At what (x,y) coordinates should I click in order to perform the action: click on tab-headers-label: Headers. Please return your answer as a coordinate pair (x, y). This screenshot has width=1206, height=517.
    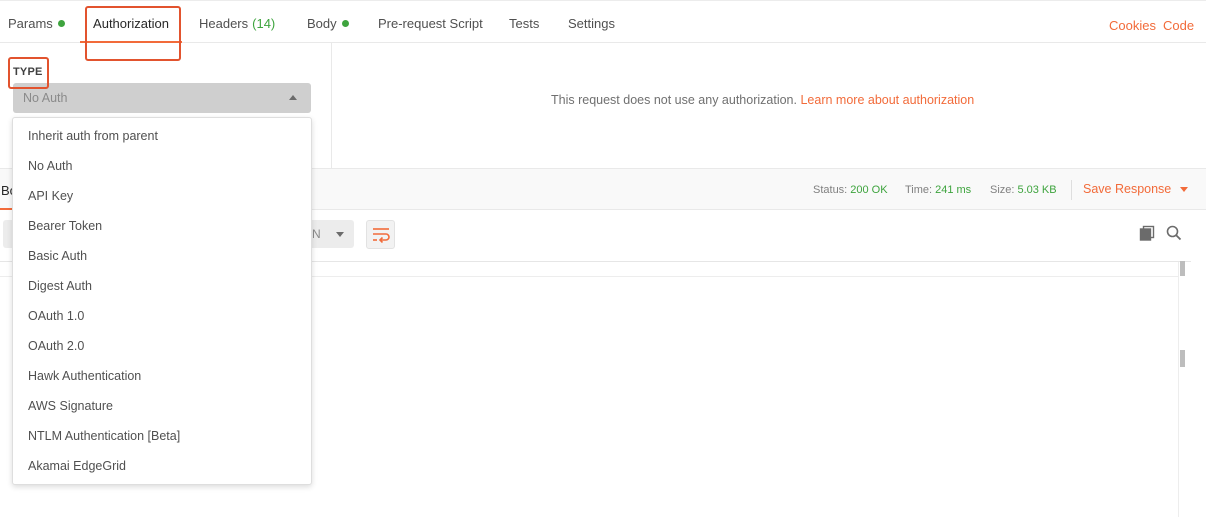
    Looking at the image, I should click on (224, 23).